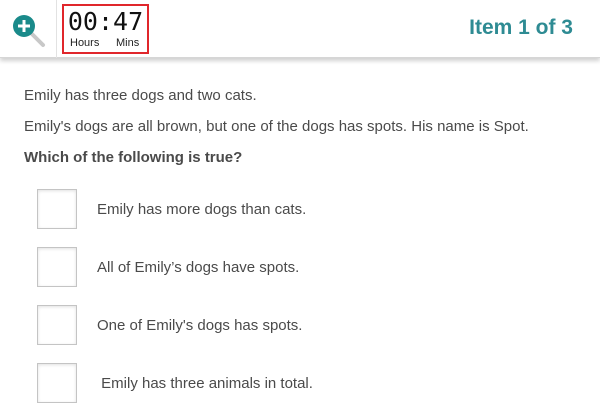 This screenshot has height=413, width=600. I want to click on timer-minutes-value: 47, so click(128, 21).